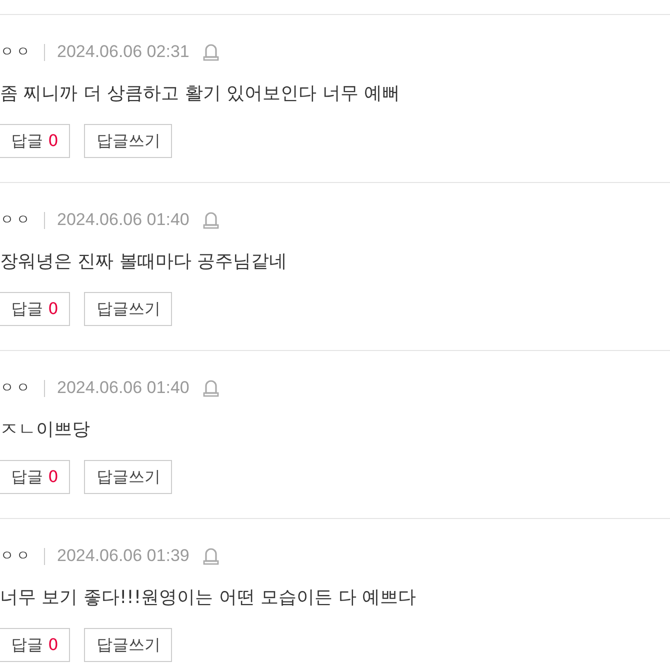 The height and width of the screenshot is (672, 670). What do you see at coordinates (45, 430) in the screenshot?
I see `comment-text: ㅈㄴ이쁘당` at bounding box center [45, 430].